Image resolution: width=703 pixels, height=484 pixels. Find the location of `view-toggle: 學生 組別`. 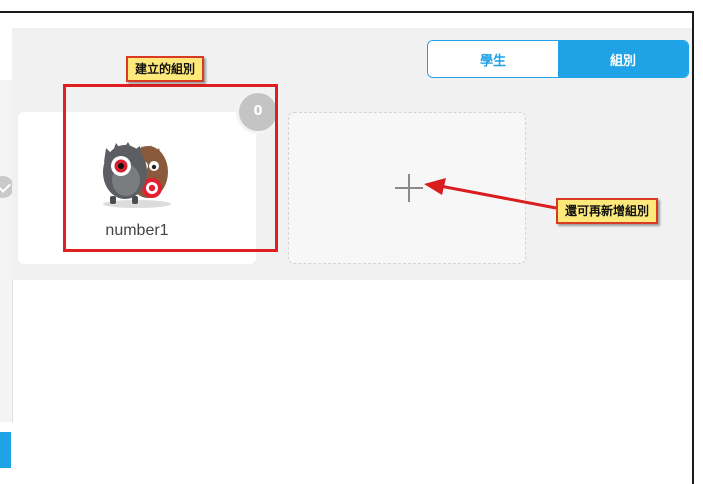

view-toggle: 學生 組別 is located at coordinates (558, 59).